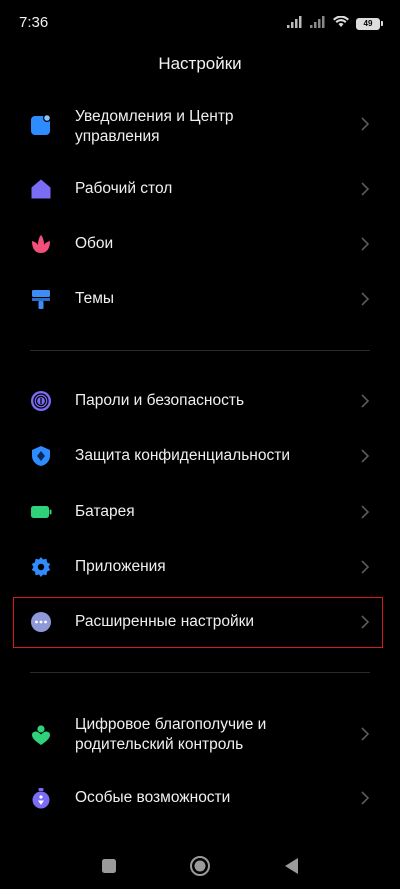  Describe the element at coordinates (94, 243) in the screenshot. I see `item-label: Обои` at that location.